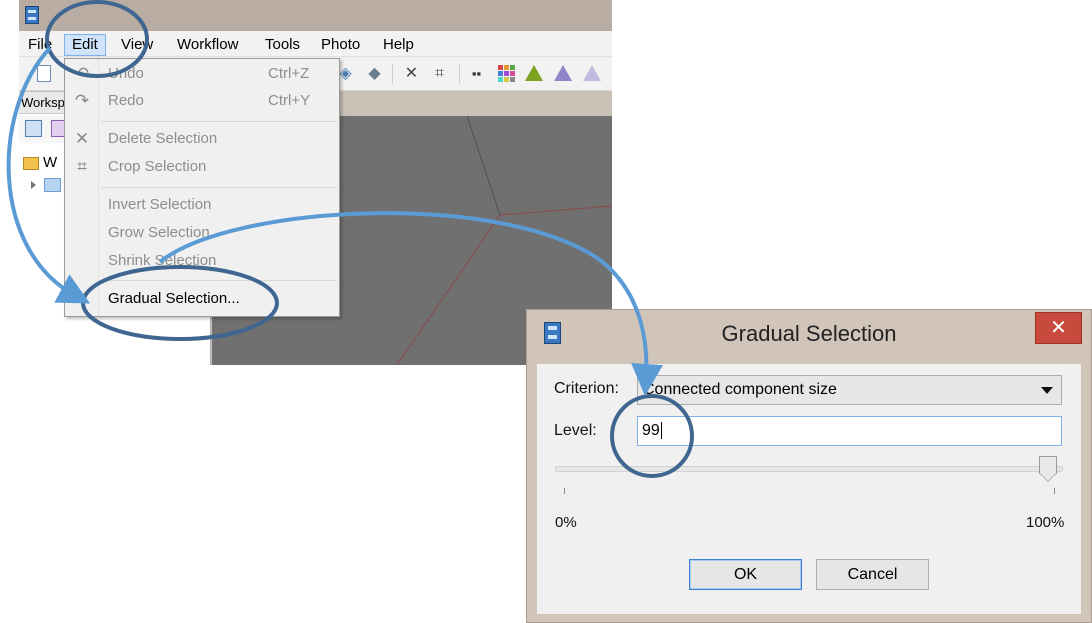 Image resolution: width=1092 pixels, height=623 pixels. I want to click on slider-tick-min, so click(564, 491).